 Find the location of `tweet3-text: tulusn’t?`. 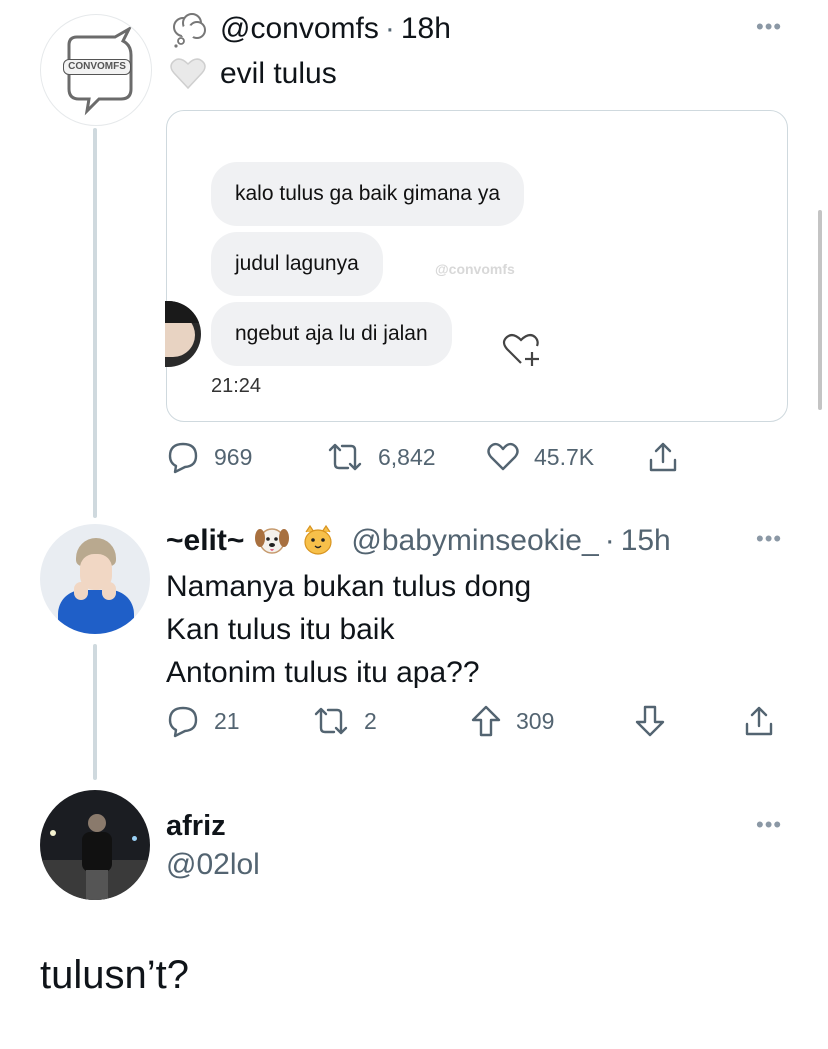

tweet3-text: tulusn’t? is located at coordinates (114, 975).